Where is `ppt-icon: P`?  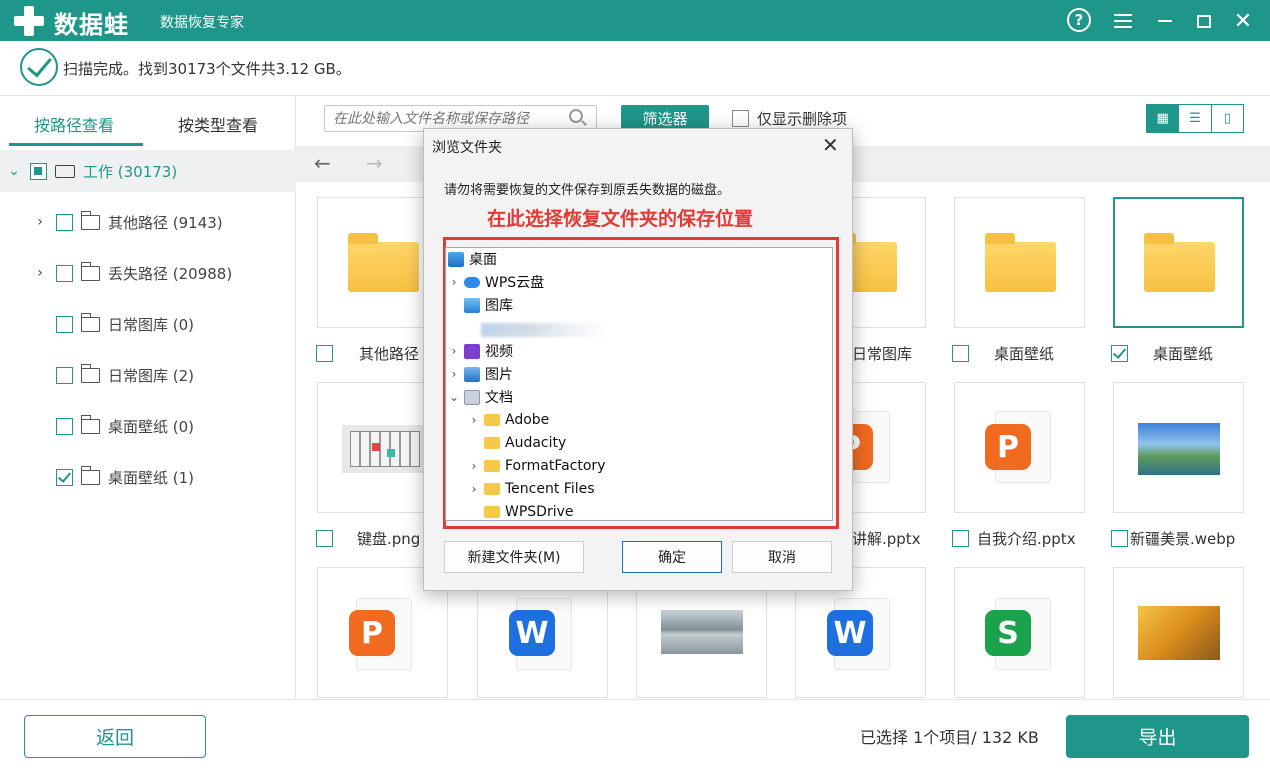
ppt-icon: P is located at coordinates (372, 633).